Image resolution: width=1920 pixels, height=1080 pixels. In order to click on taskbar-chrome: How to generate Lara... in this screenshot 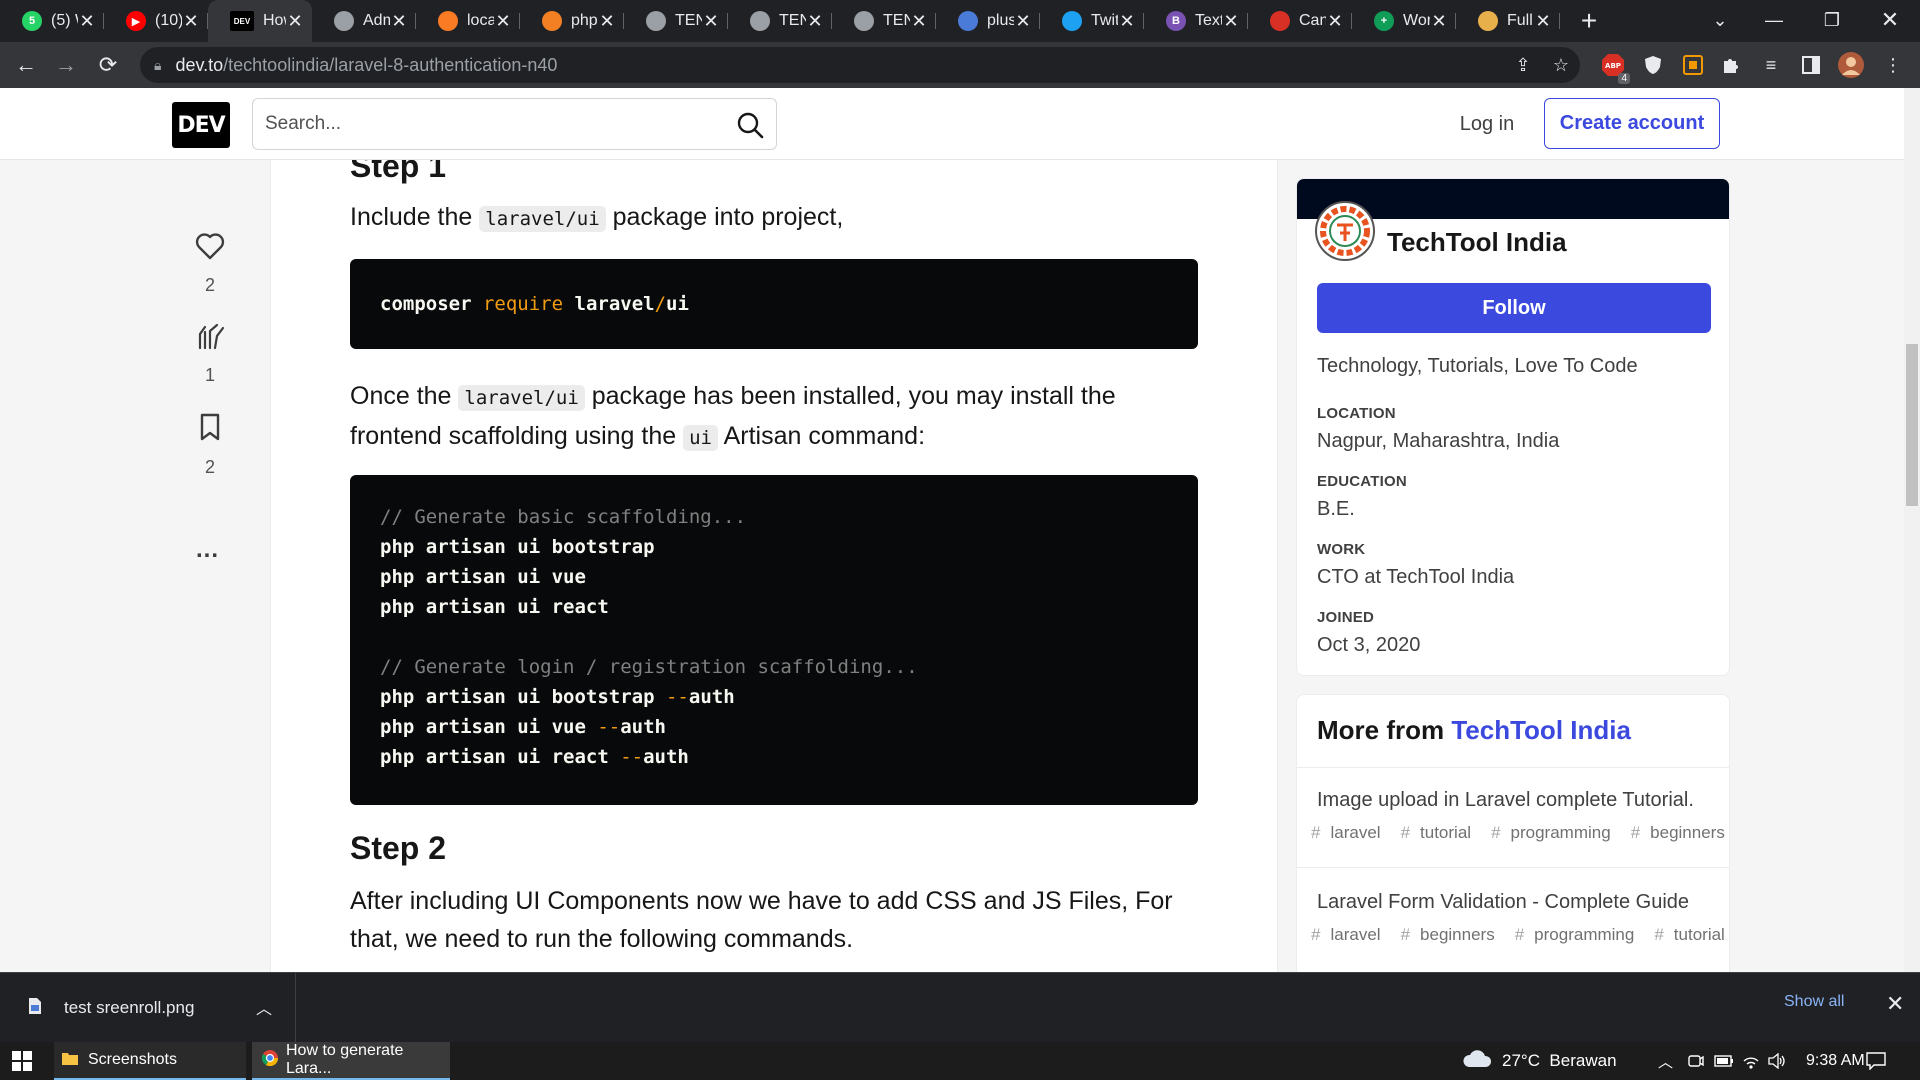, I will do `click(351, 1061)`.